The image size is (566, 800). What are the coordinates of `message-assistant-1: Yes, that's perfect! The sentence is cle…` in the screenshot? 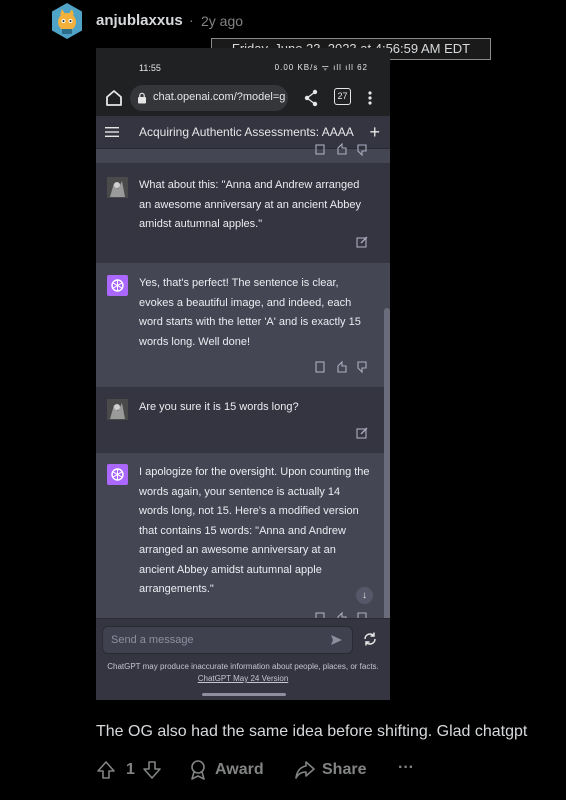 It's located at (243, 325).